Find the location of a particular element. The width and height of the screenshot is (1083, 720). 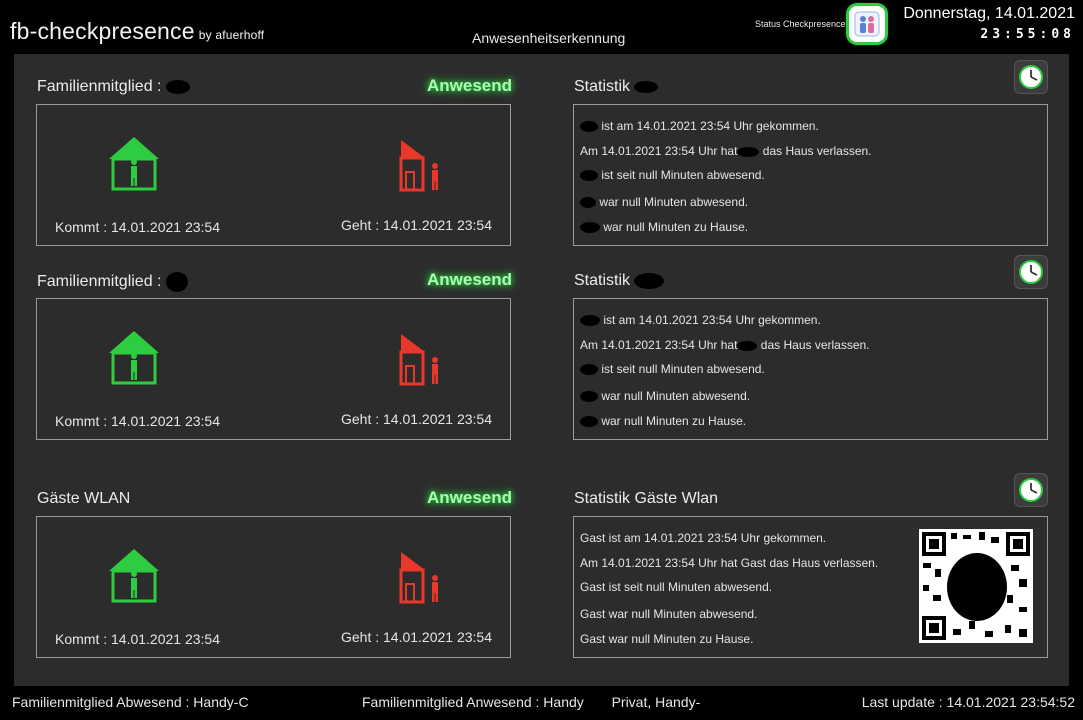

member-1-geht: Geht : 14.01.2021 23:54 is located at coordinates (416, 225).